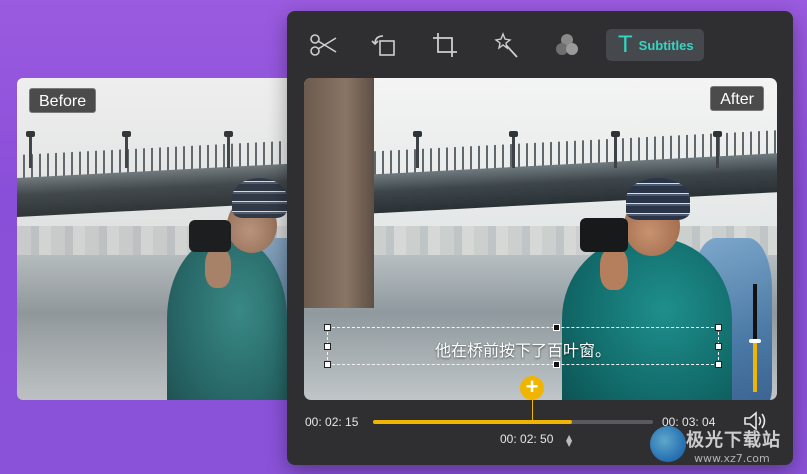 Image resolution: width=807 pixels, height=474 pixels. I want to click on rotate-icon, so click(384, 45).